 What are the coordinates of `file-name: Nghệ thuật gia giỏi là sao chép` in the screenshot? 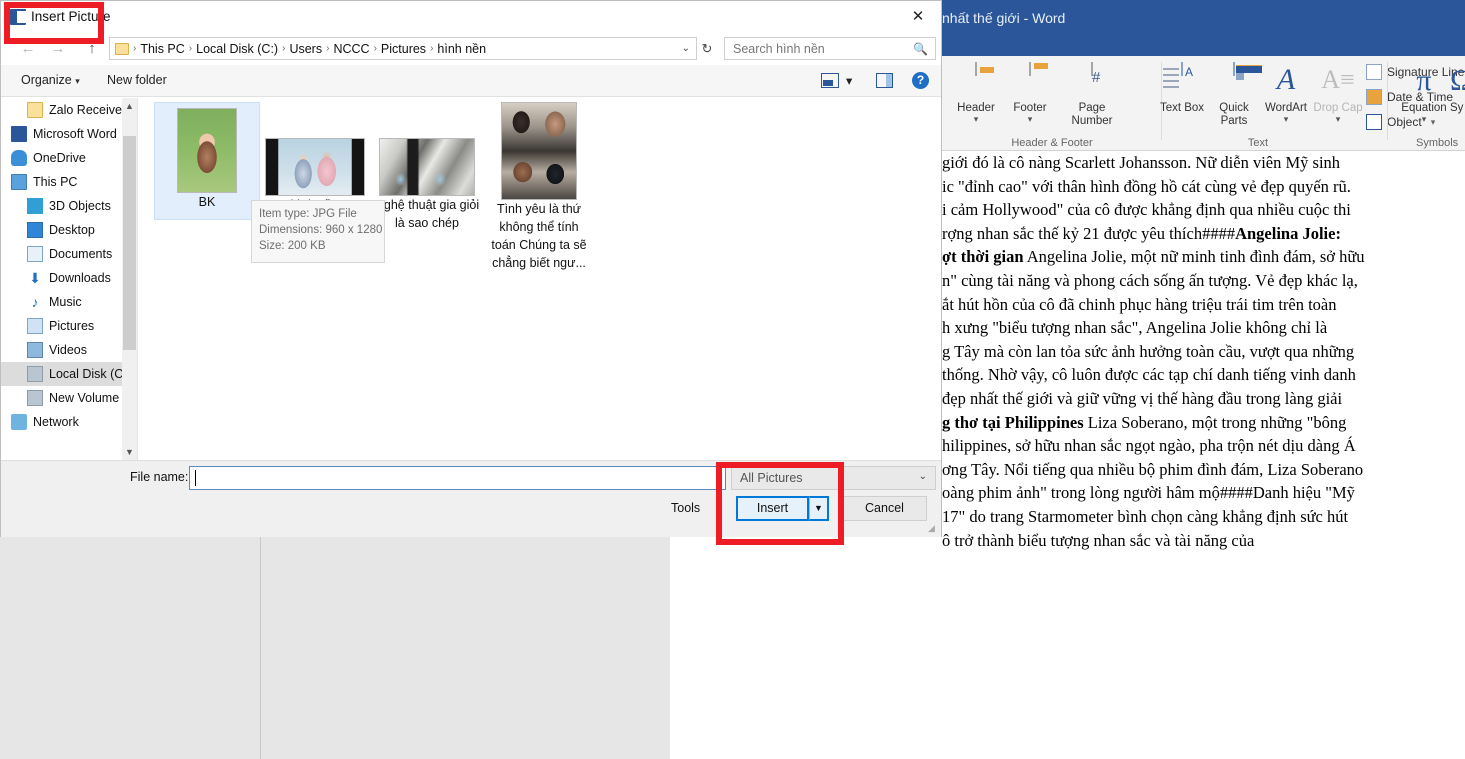 It's located at (427, 214).